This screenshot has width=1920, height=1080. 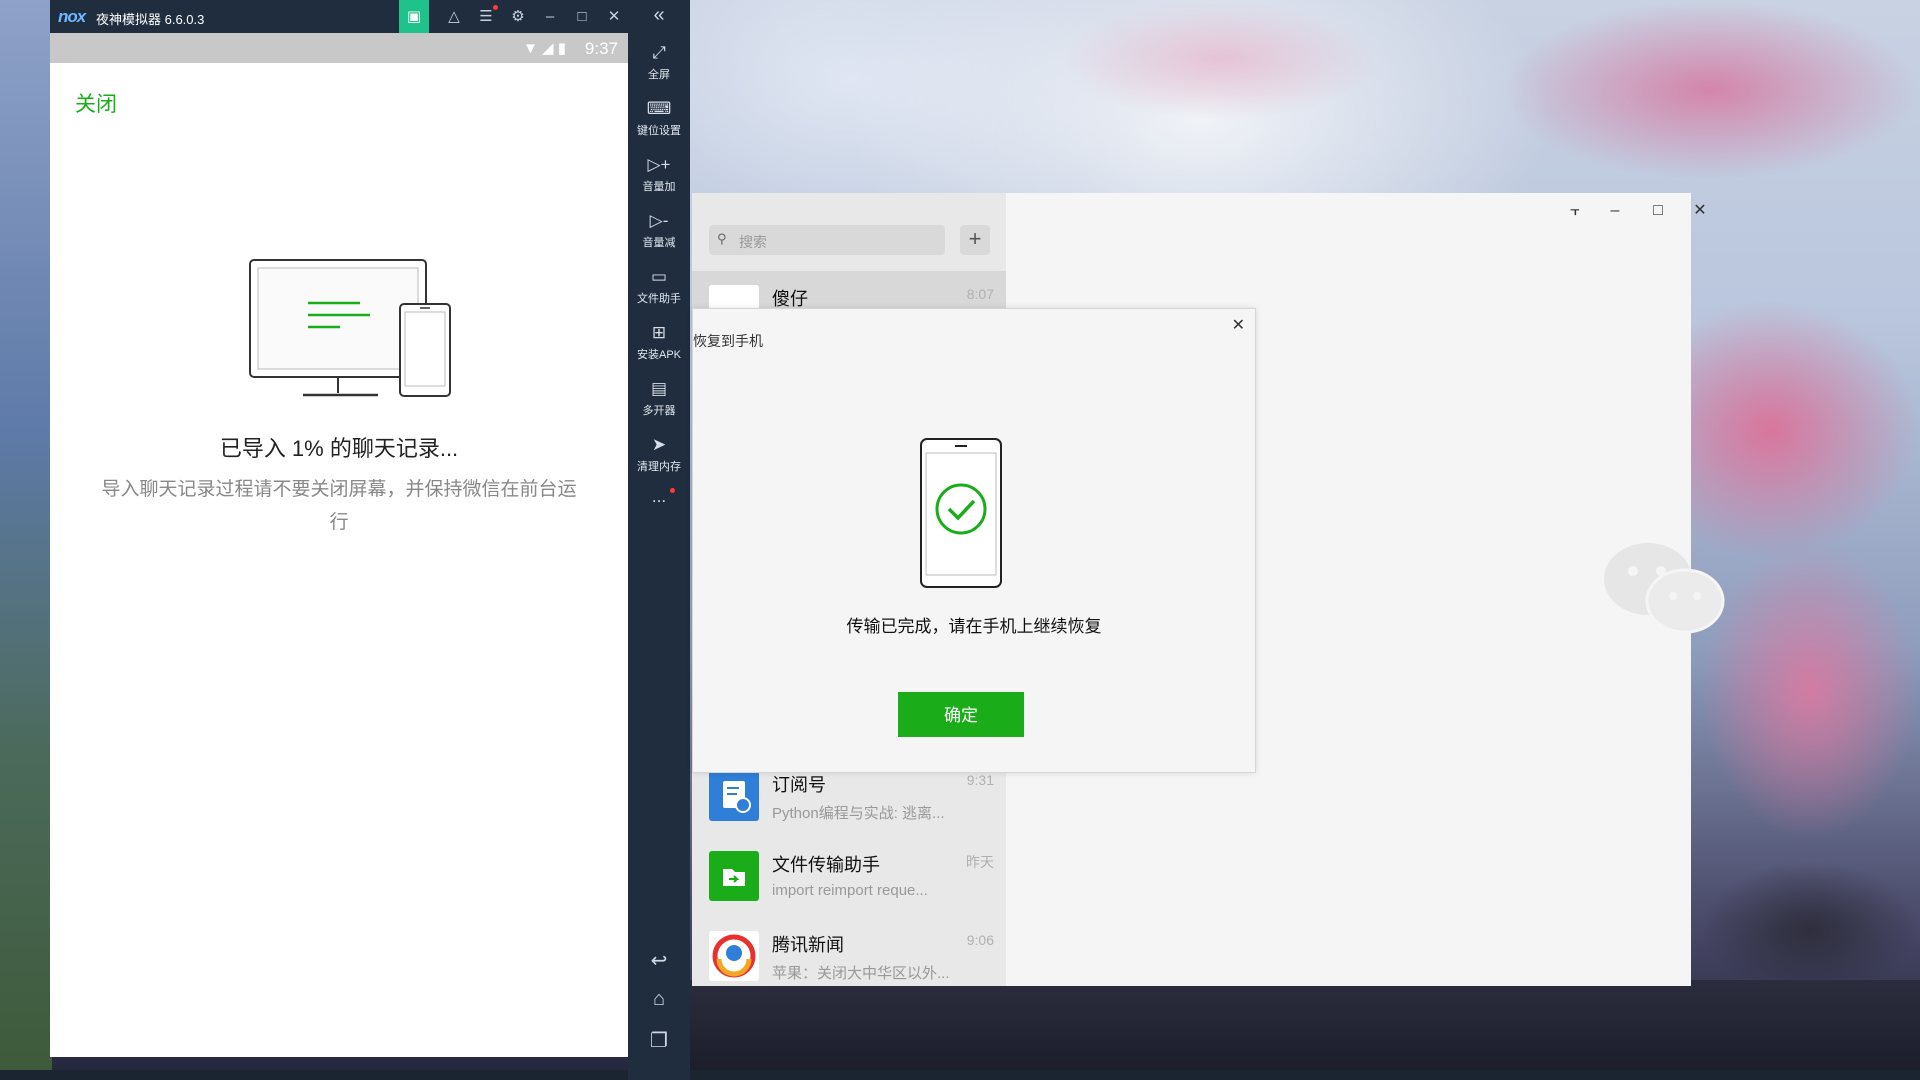 I want to click on search-icon: ⚲, so click(x=722, y=238).